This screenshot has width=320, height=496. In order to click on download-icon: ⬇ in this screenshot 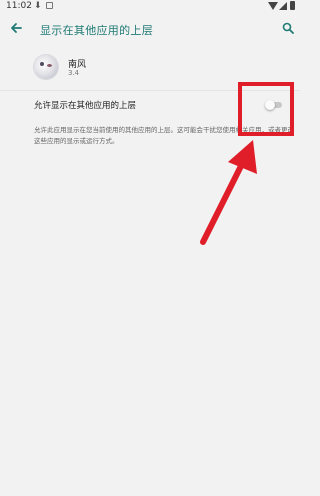, I will do `click(38, 6)`.